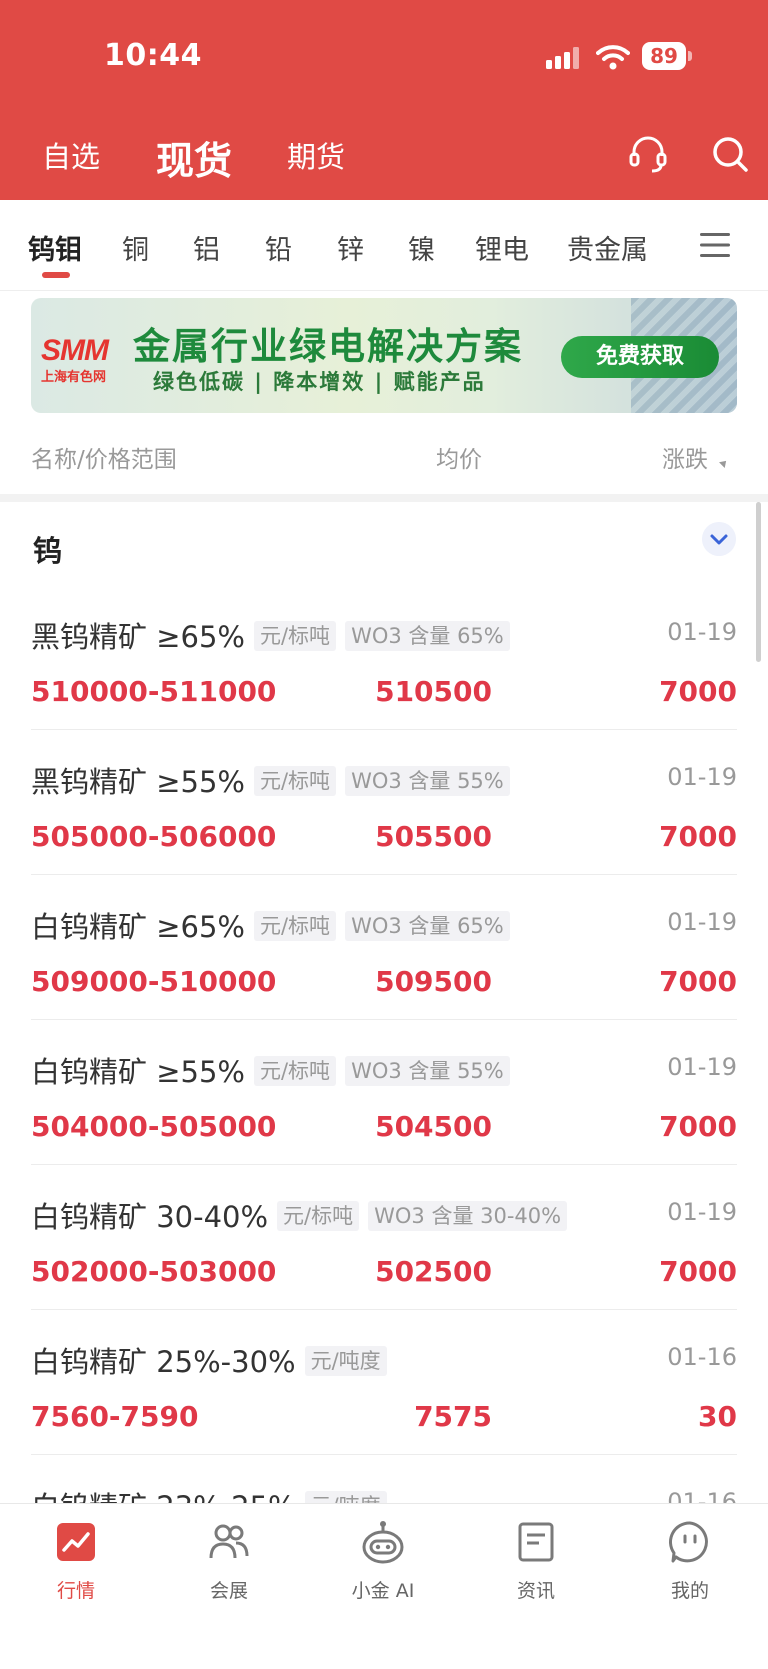 This screenshot has height=1669, width=768. What do you see at coordinates (384, 100) in the screenshot?
I see `app-header: 10:44 89 自选 现货 期货` at bounding box center [384, 100].